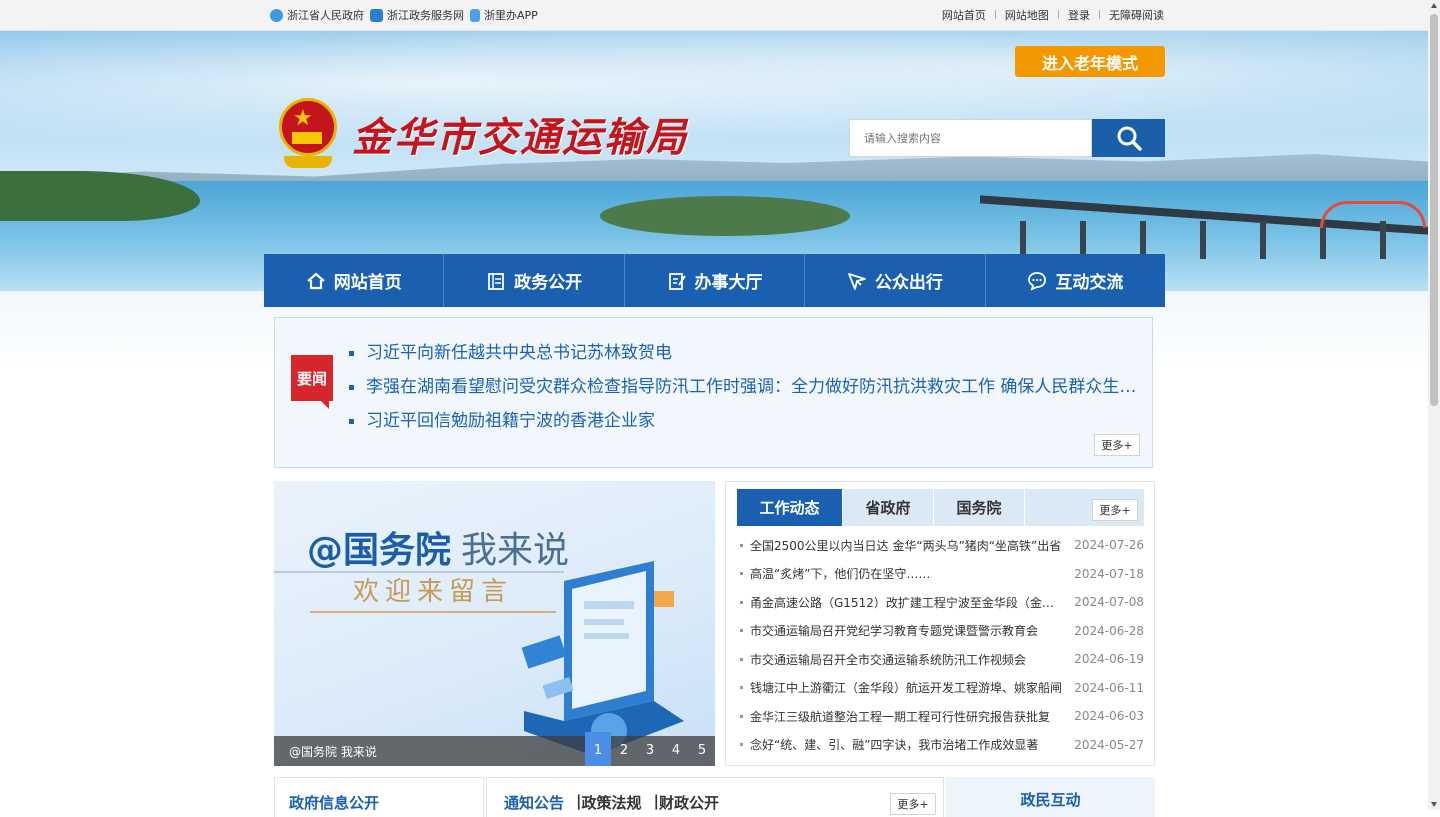  What do you see at coordinates (496, 281) in the screenshot?
I see `document-icon` at bounding box center [496, 281].